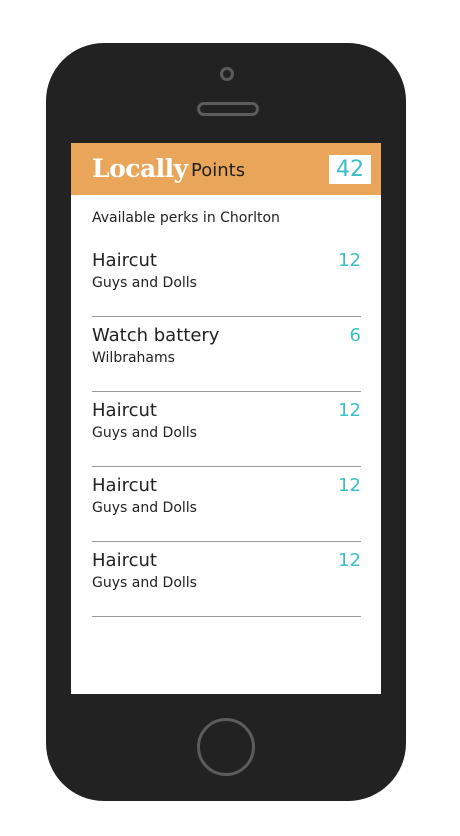 The width and height of the screenshot is (460, 836). I want to click on speaker-grille, so click(228, 109).